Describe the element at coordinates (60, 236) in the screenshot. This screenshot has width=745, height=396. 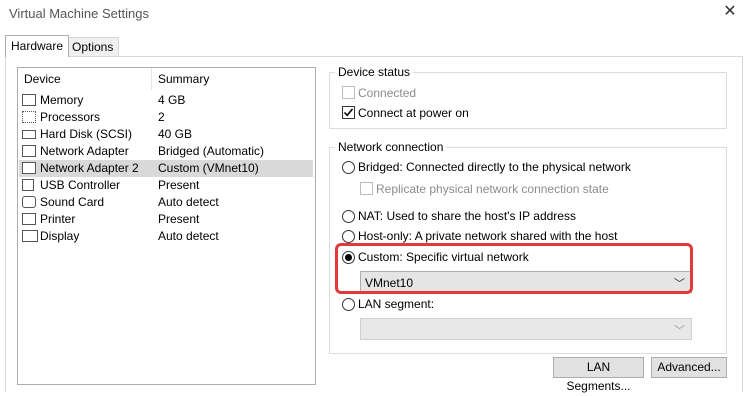
I see `device-name: Display` at that location.